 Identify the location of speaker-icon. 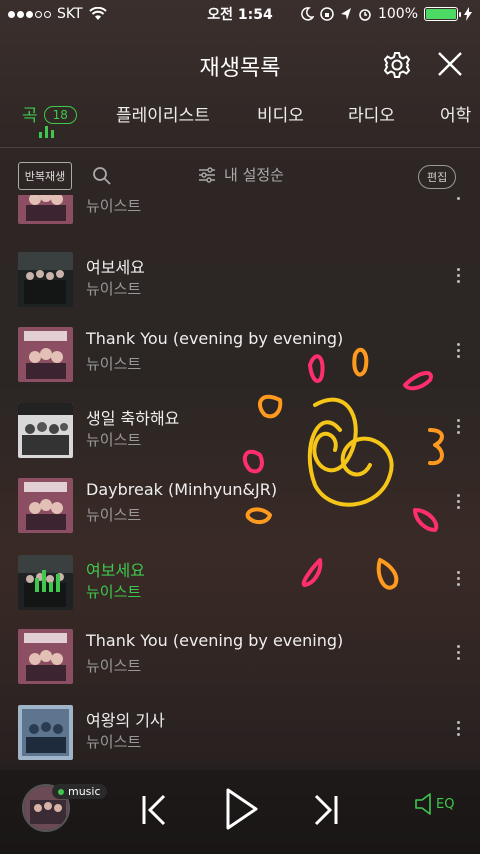
(423, 804).